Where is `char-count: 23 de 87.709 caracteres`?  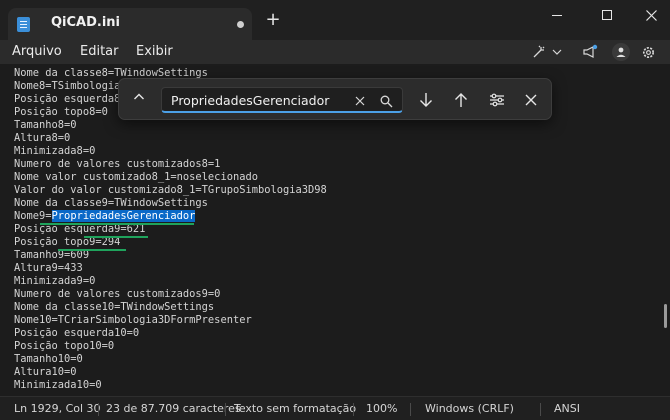 char-count: 23 de 87.709 caracteres is located at coordinates (173, 408).